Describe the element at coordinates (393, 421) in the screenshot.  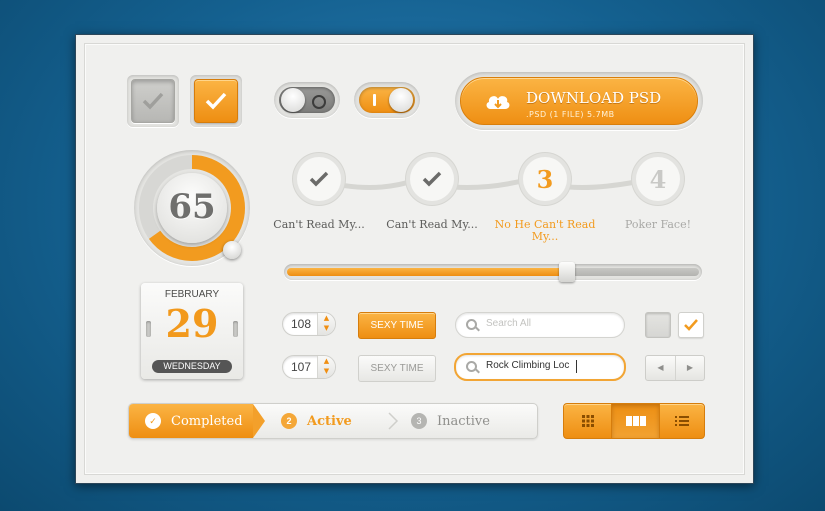
I see `chevron-right-icon` at that location.